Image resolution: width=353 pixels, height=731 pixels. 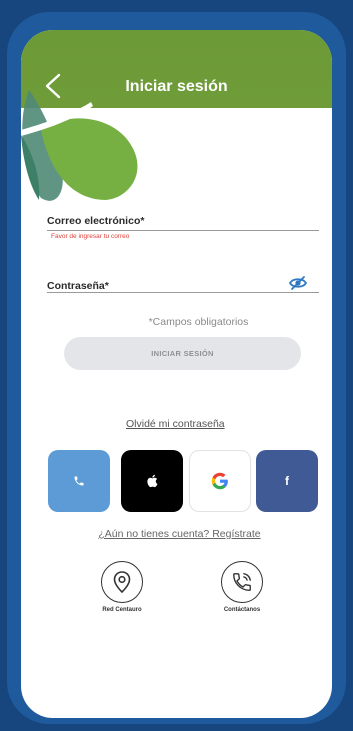 I want to click on register-link: ¿Aún no tienes cuenta? Regístrate, so click(x=176, y=534).